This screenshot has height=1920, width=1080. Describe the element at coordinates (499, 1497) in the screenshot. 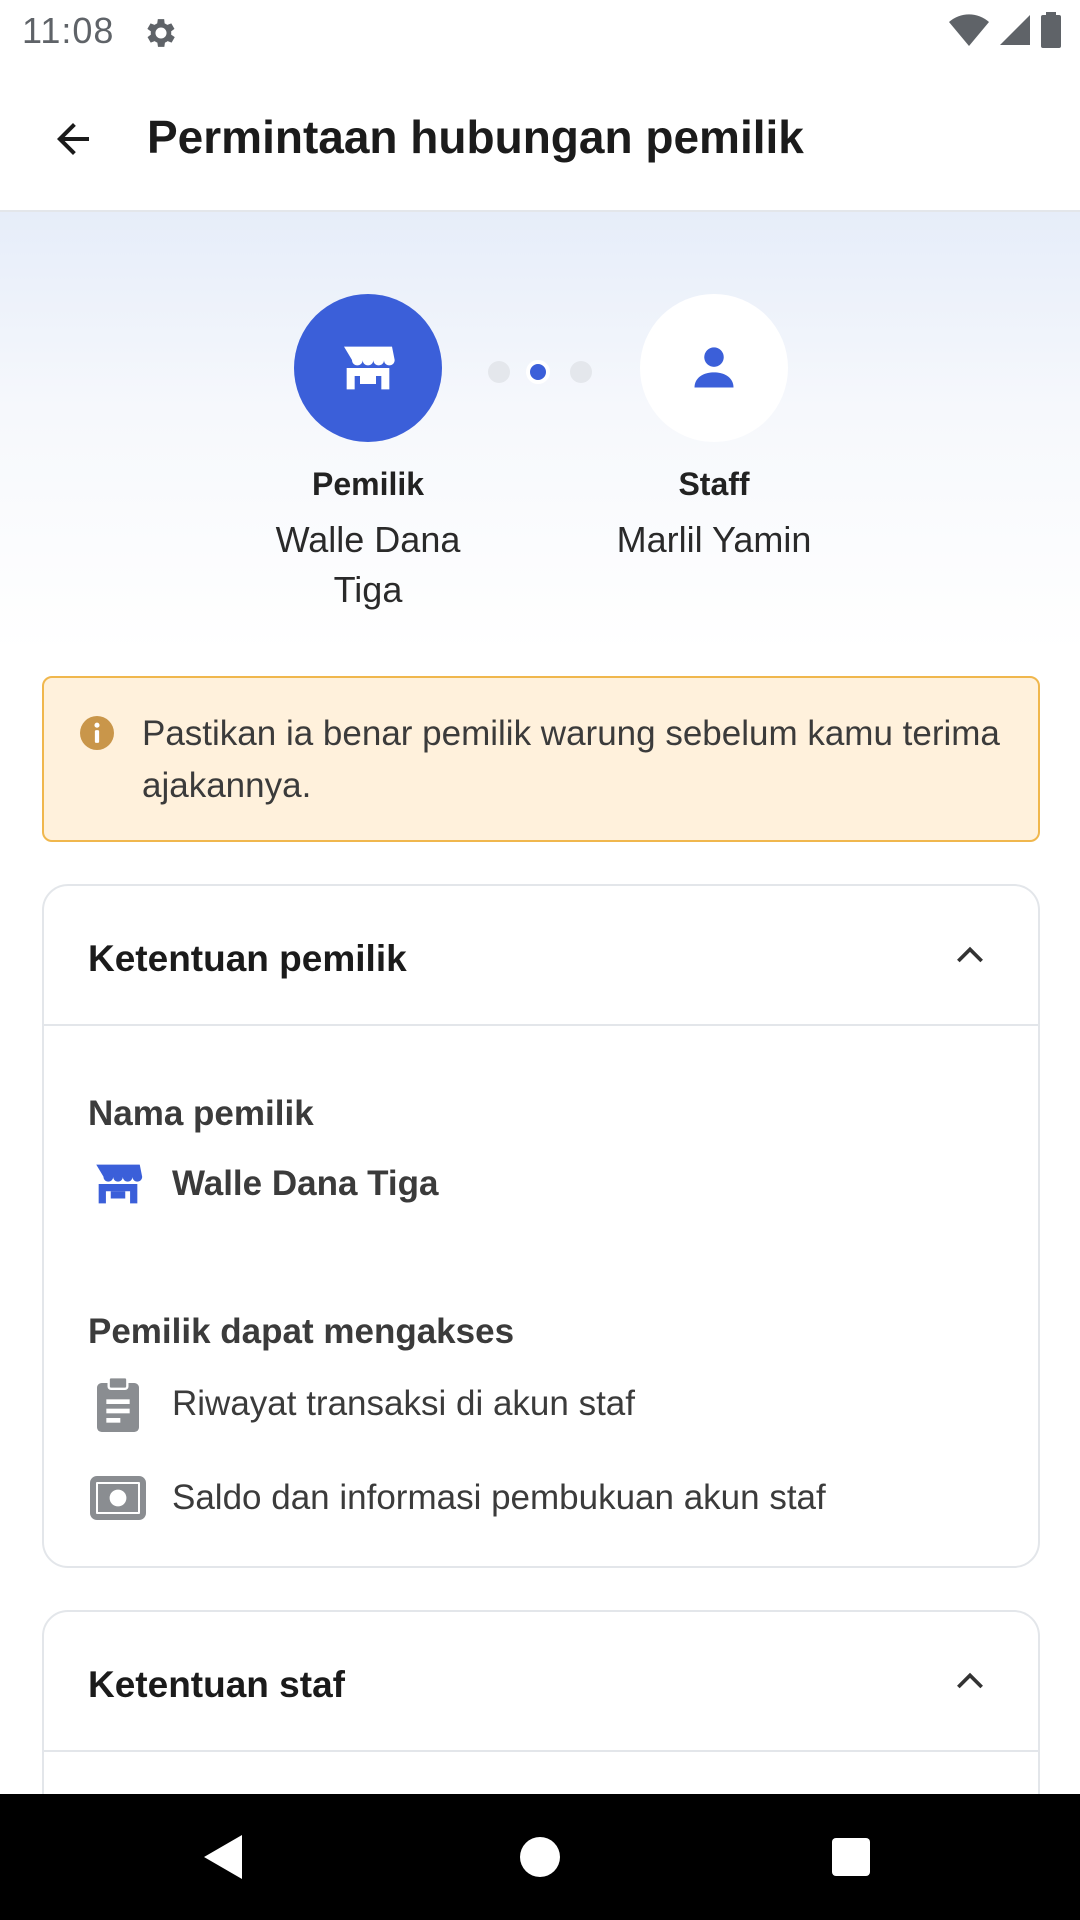

I see `access-item-text: Saldo dan informasi pembukuan akun staf` at that location.